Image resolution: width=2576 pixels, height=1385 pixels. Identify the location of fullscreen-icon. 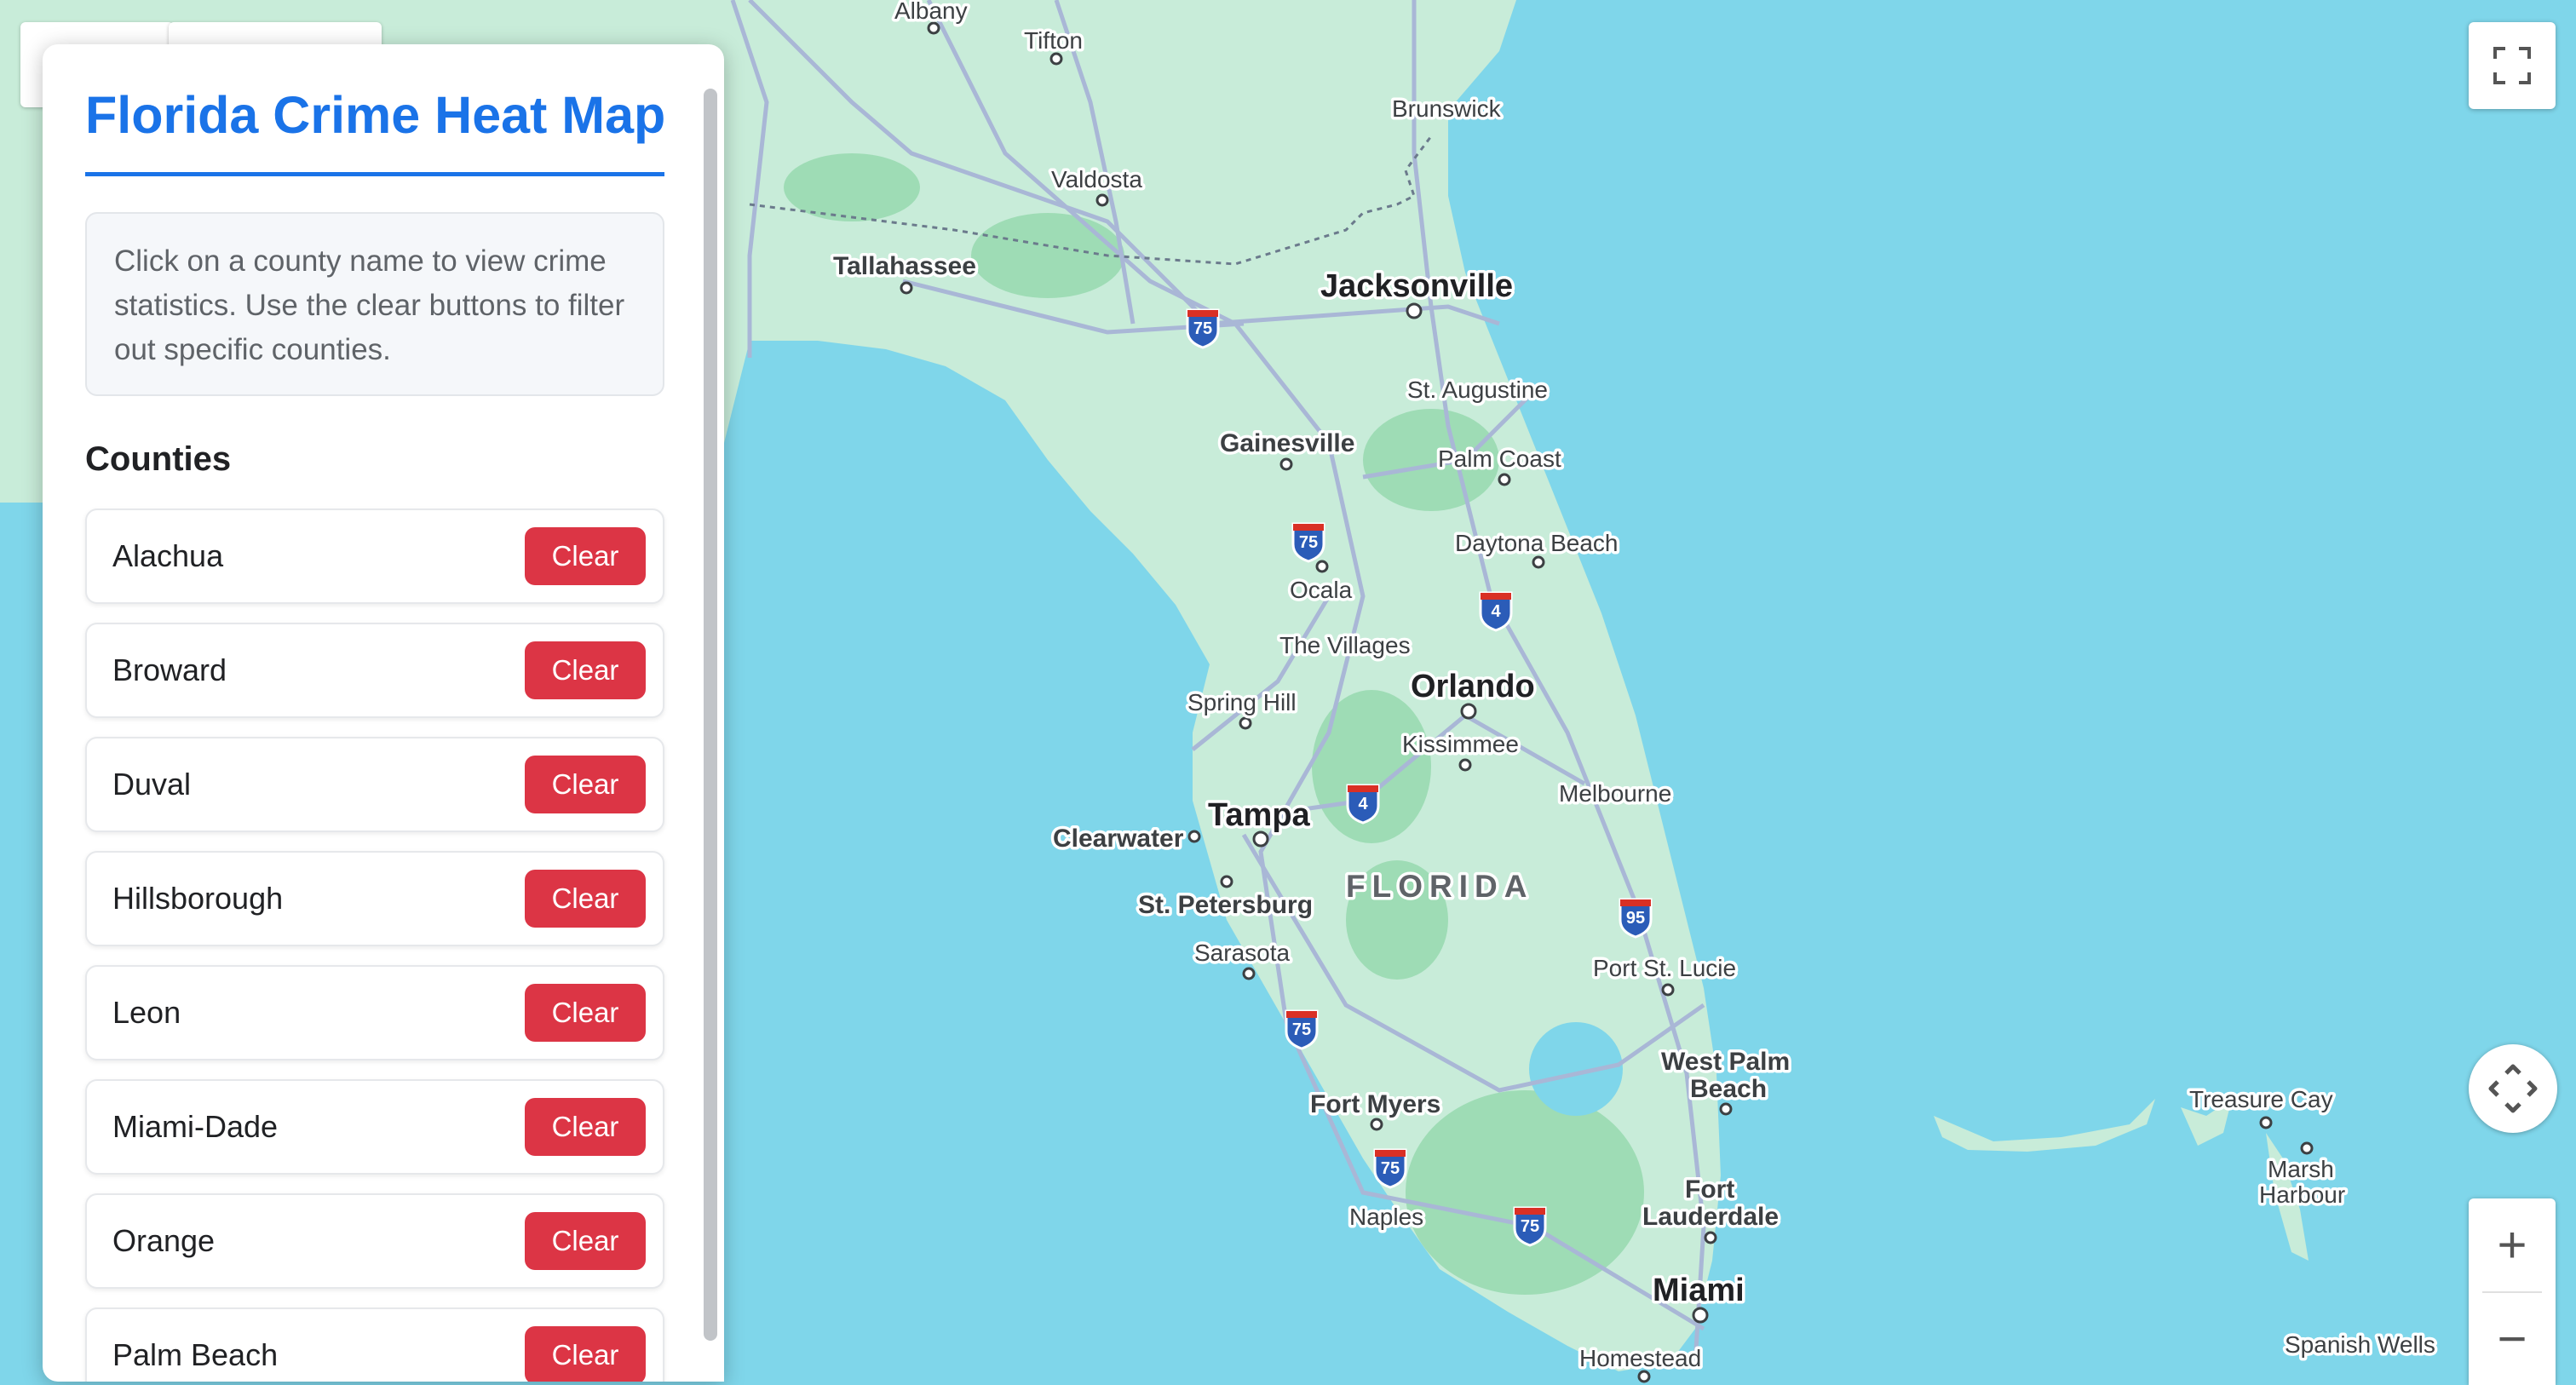
(2512, 65).